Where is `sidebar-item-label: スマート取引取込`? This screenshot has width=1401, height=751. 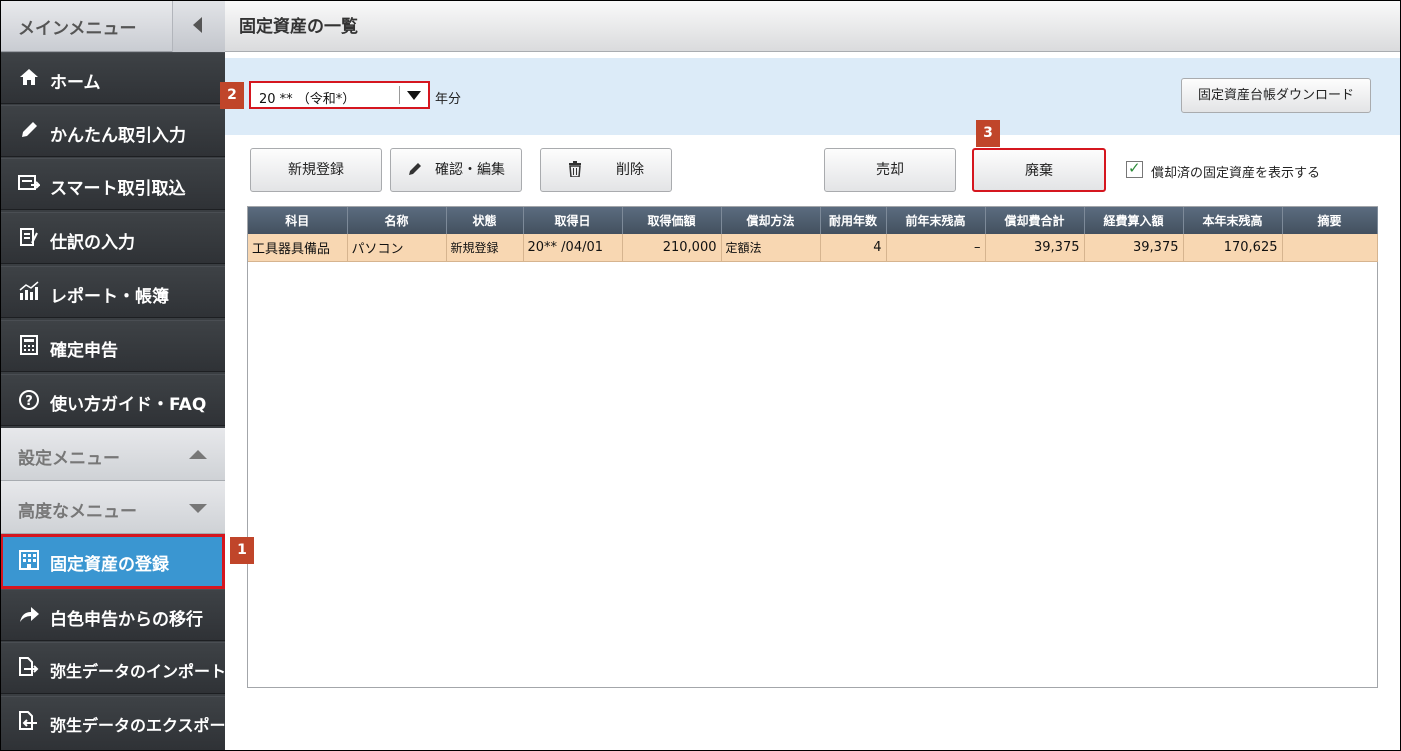
sidebar-item-label: スマート取引取込 is located at coordinates (118, 189).